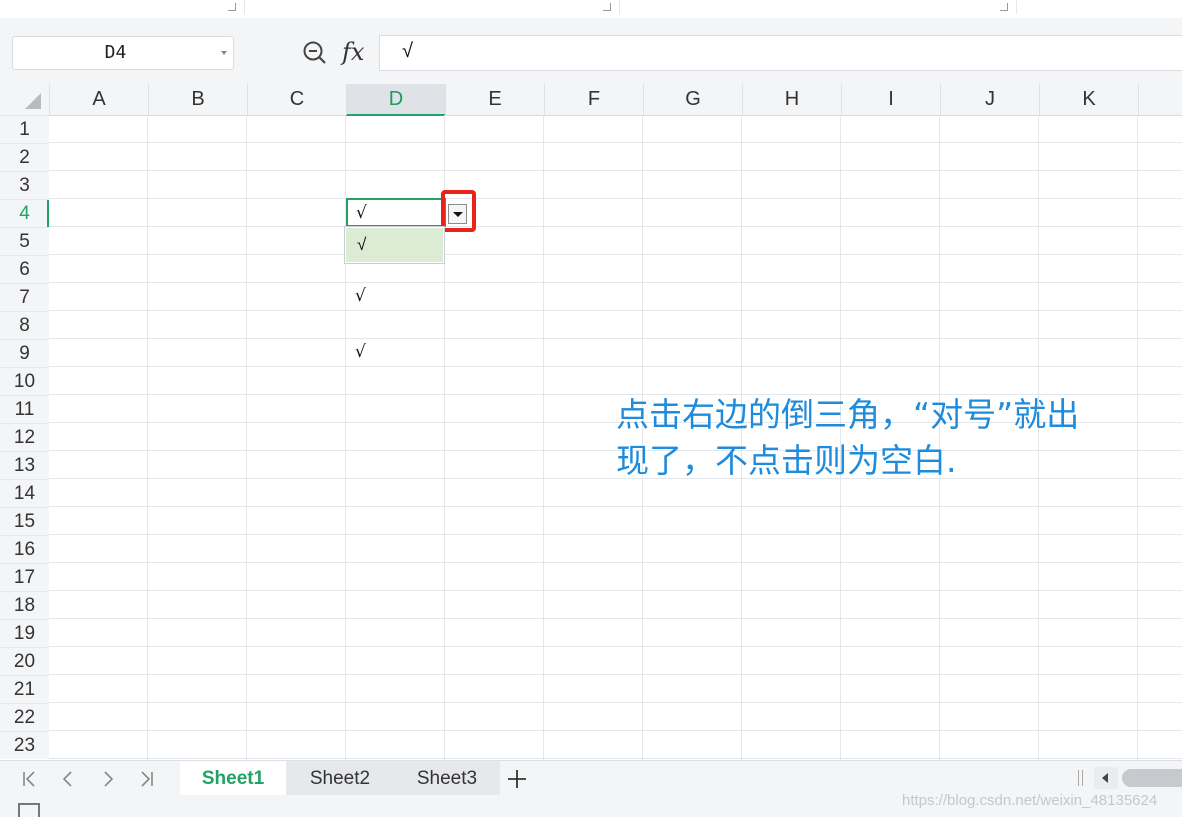 The height and width of the screenshot is (817, 1182). I want to click on row-header-12: 12, so click(24, 437).